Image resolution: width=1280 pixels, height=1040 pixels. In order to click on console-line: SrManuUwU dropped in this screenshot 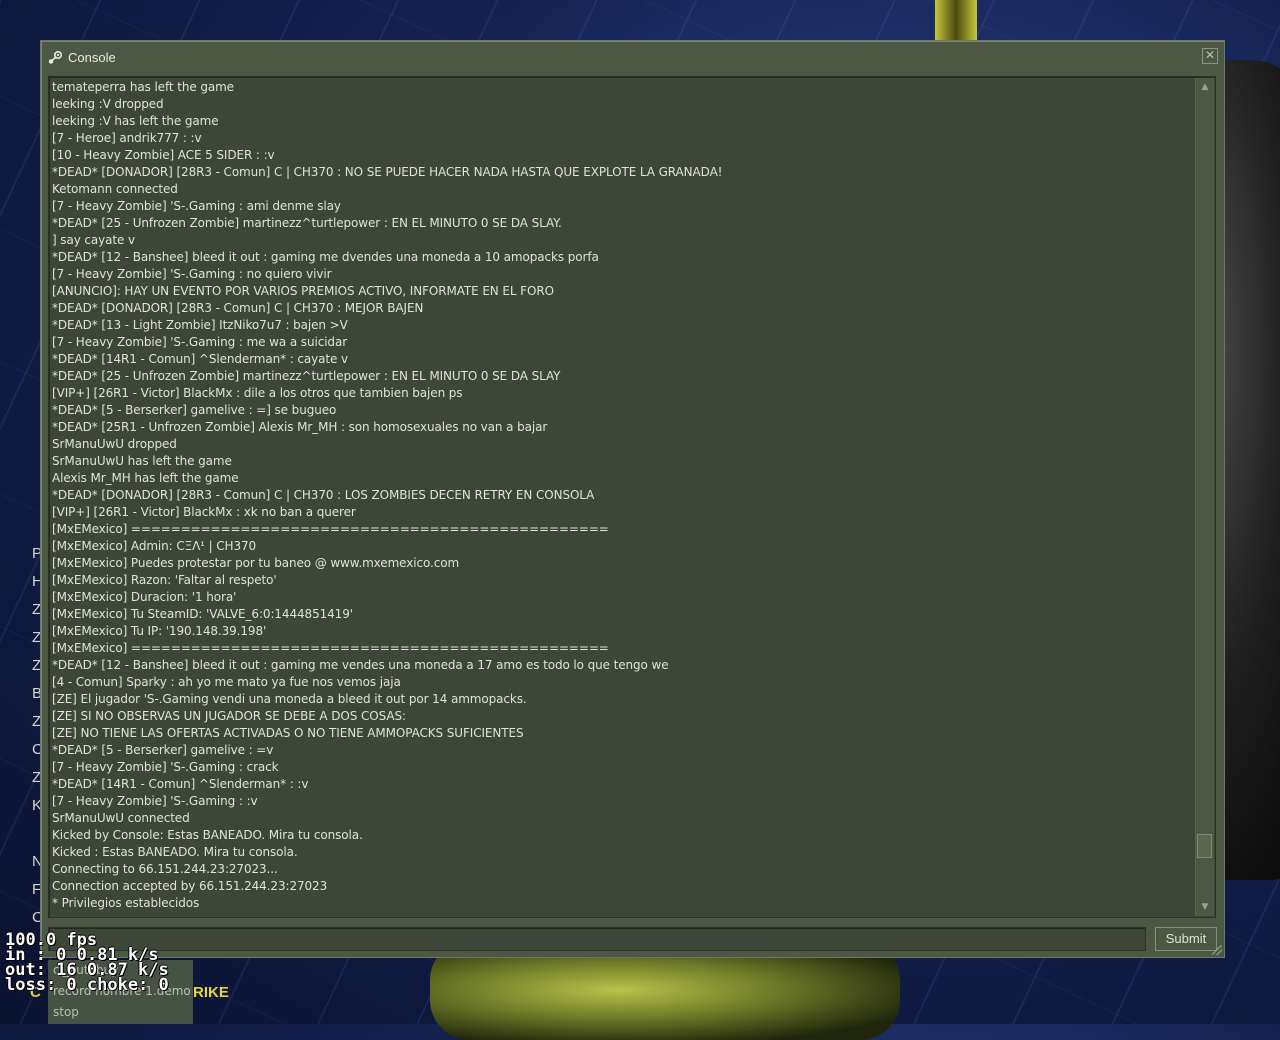, I will do `click(114, 444)`.